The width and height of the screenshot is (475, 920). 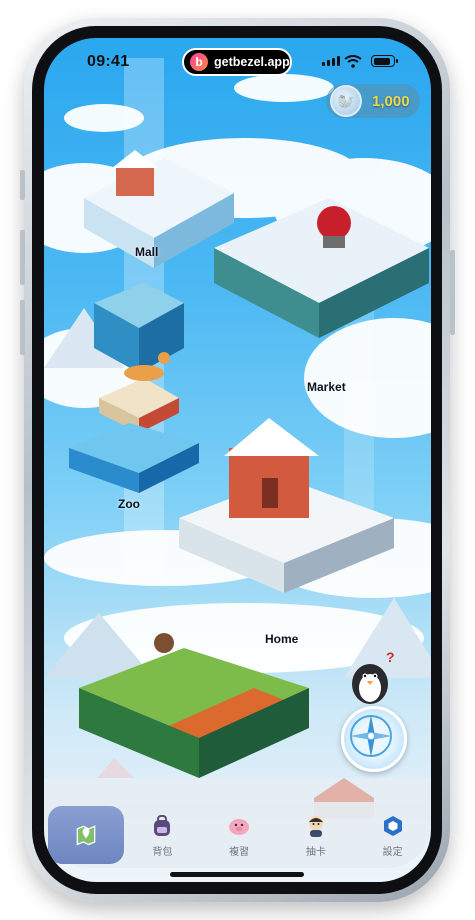 I want to click on tab-bag: 背包, so click(x=162, y=835).